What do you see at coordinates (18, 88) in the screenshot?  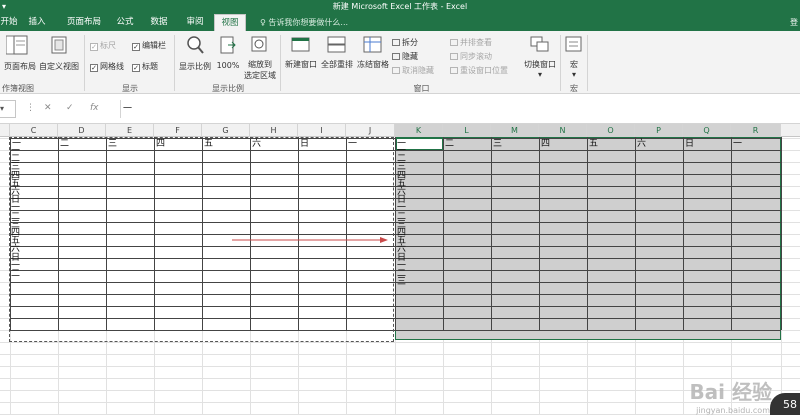 I see `workbook-views-group-label: 作簿视图` at bounding box center [18, 88].